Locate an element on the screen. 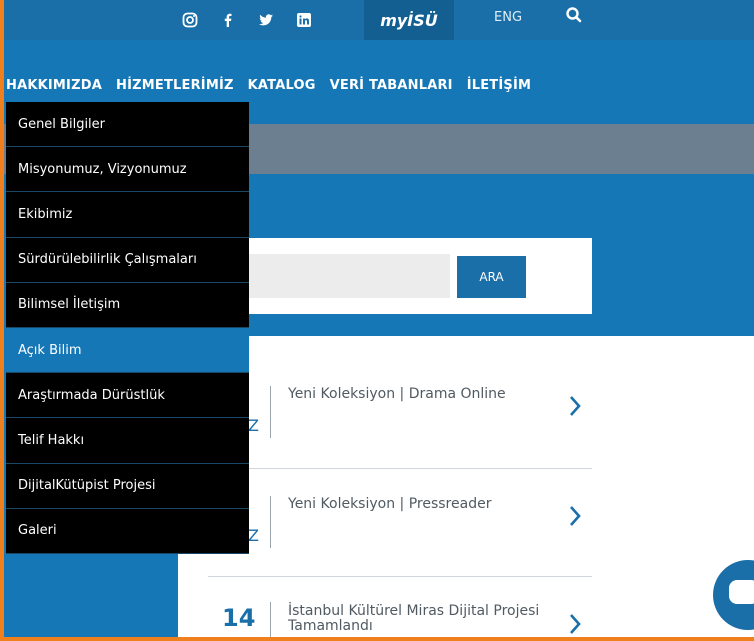 This screenshot has height=641, width=754. nav-item-iletisim: İLETİŞİM is located at coordinates (499, 85).